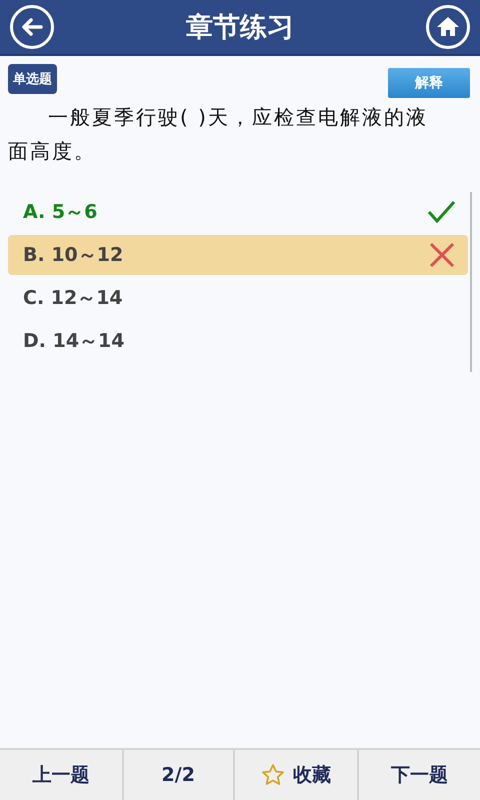  I want to click on answer-option: C. 12～14, so click(238, 298).